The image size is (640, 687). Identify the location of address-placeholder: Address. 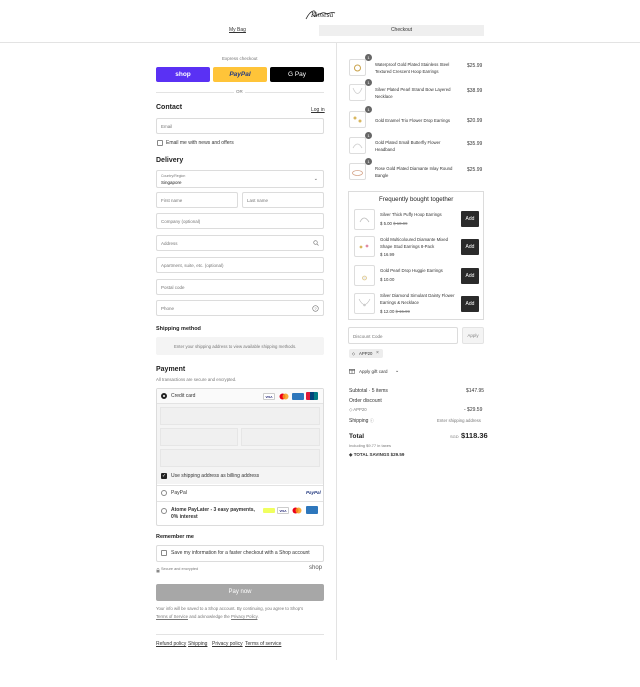
(169, 243).